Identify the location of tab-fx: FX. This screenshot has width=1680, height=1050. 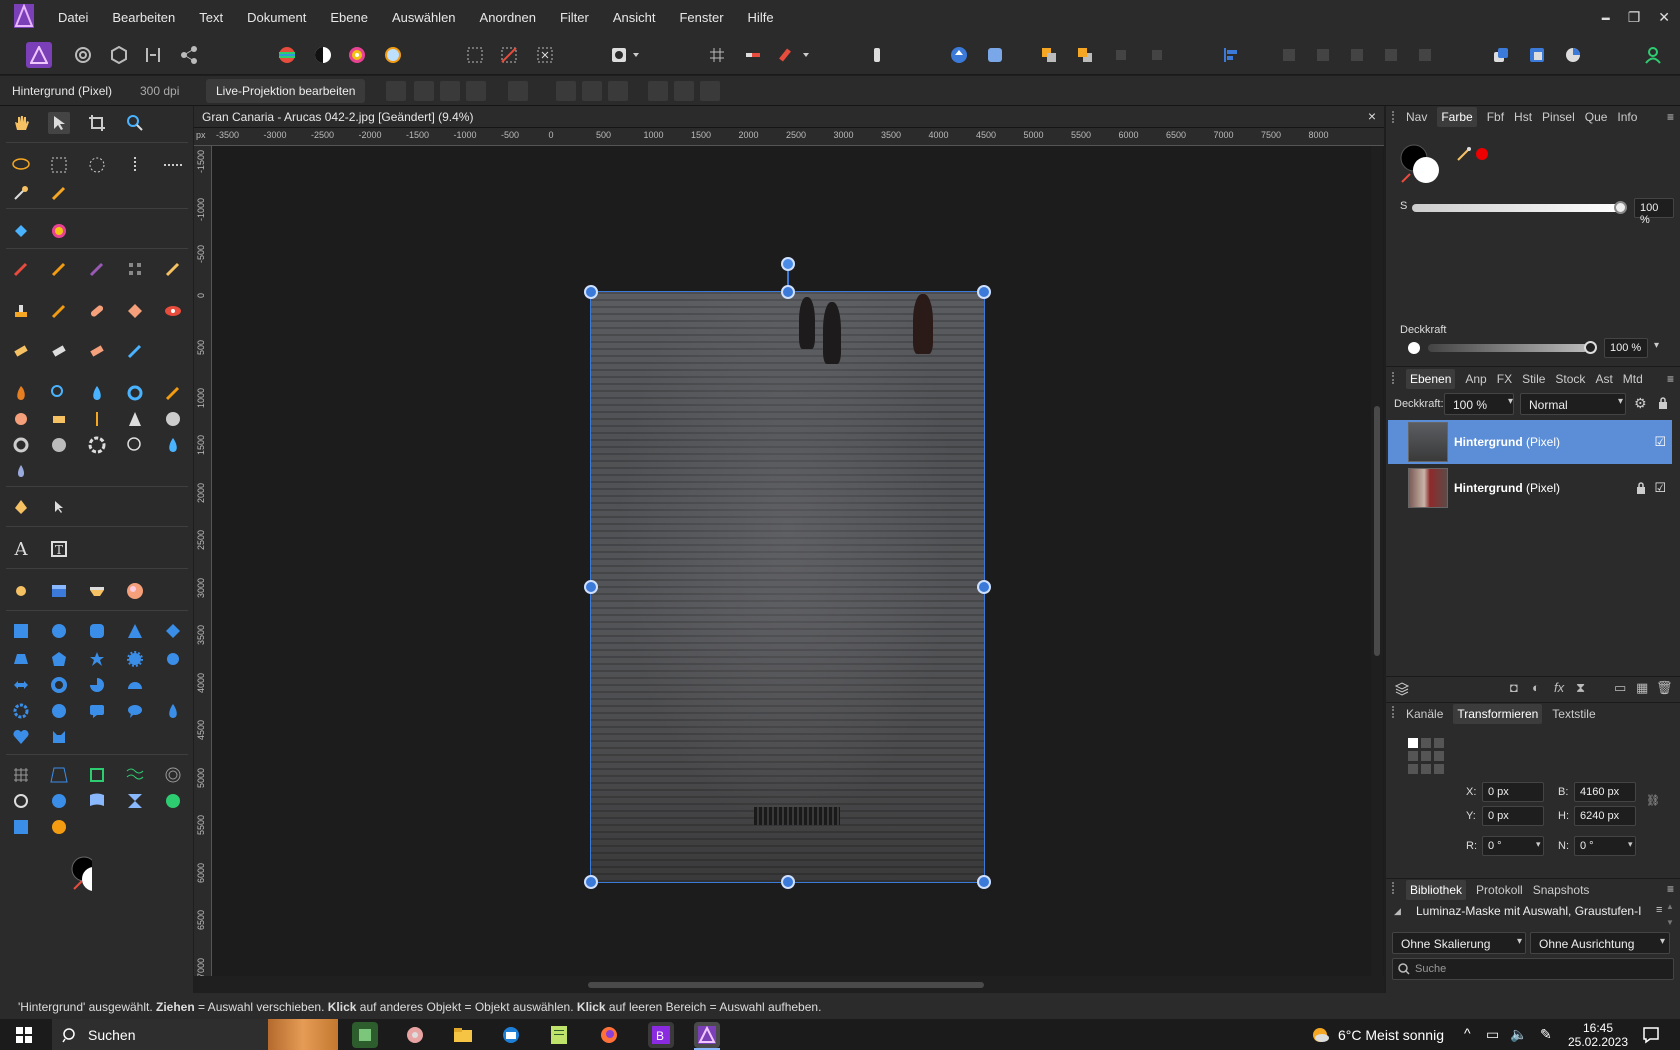
(1504, 379).